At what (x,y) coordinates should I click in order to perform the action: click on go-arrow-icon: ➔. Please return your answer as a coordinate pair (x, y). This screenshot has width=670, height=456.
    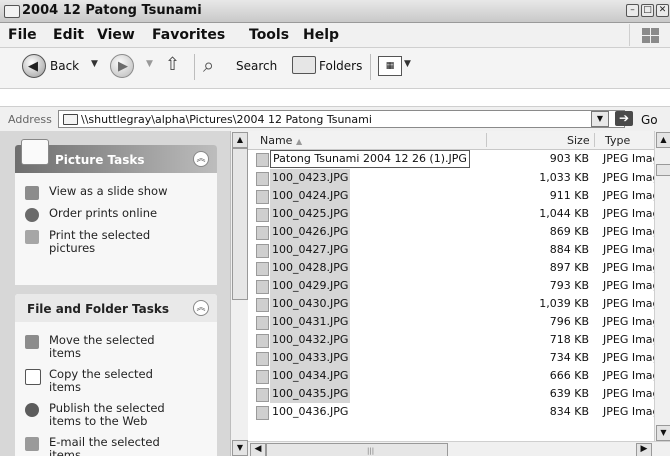
    Looking at the image, I should click on (624, 118).